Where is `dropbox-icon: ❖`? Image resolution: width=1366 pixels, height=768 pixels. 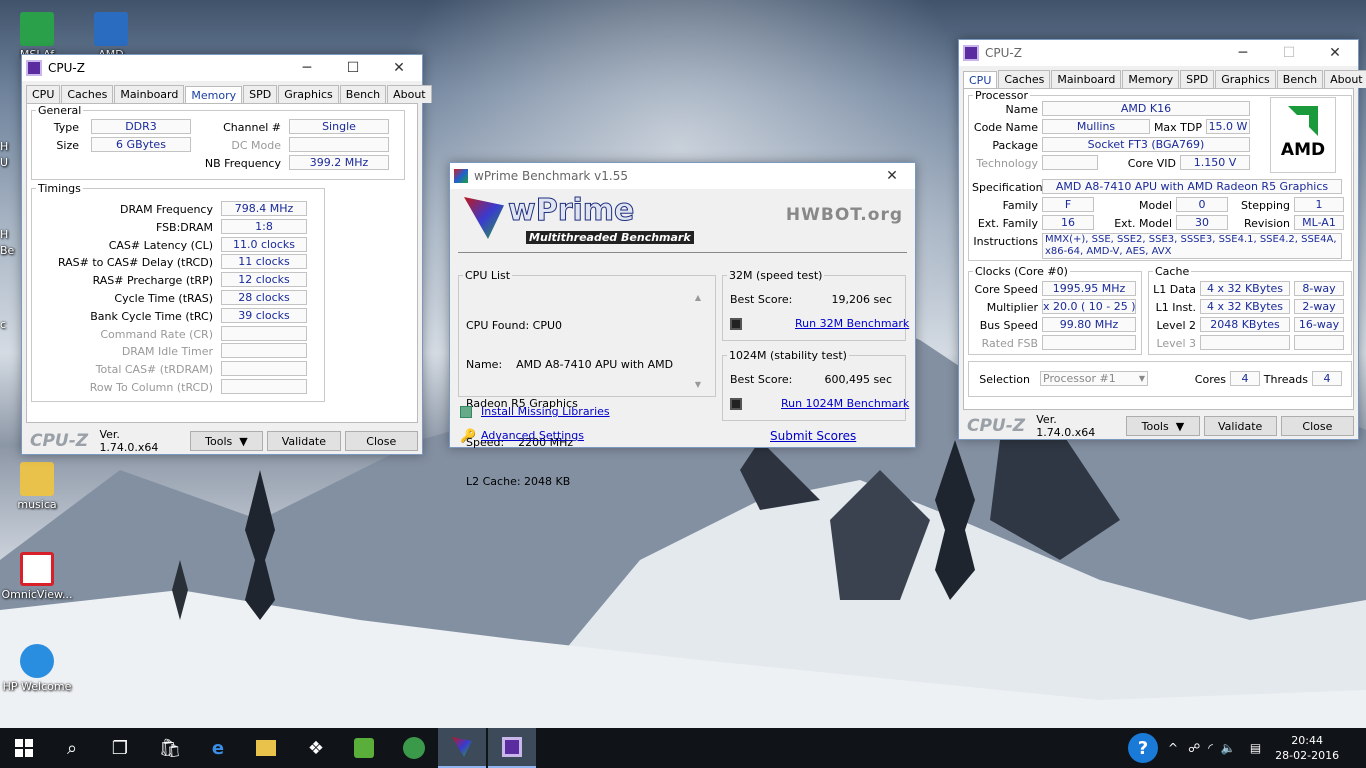
dropbox-icon: ❖ is located at coordinates (316, 748).